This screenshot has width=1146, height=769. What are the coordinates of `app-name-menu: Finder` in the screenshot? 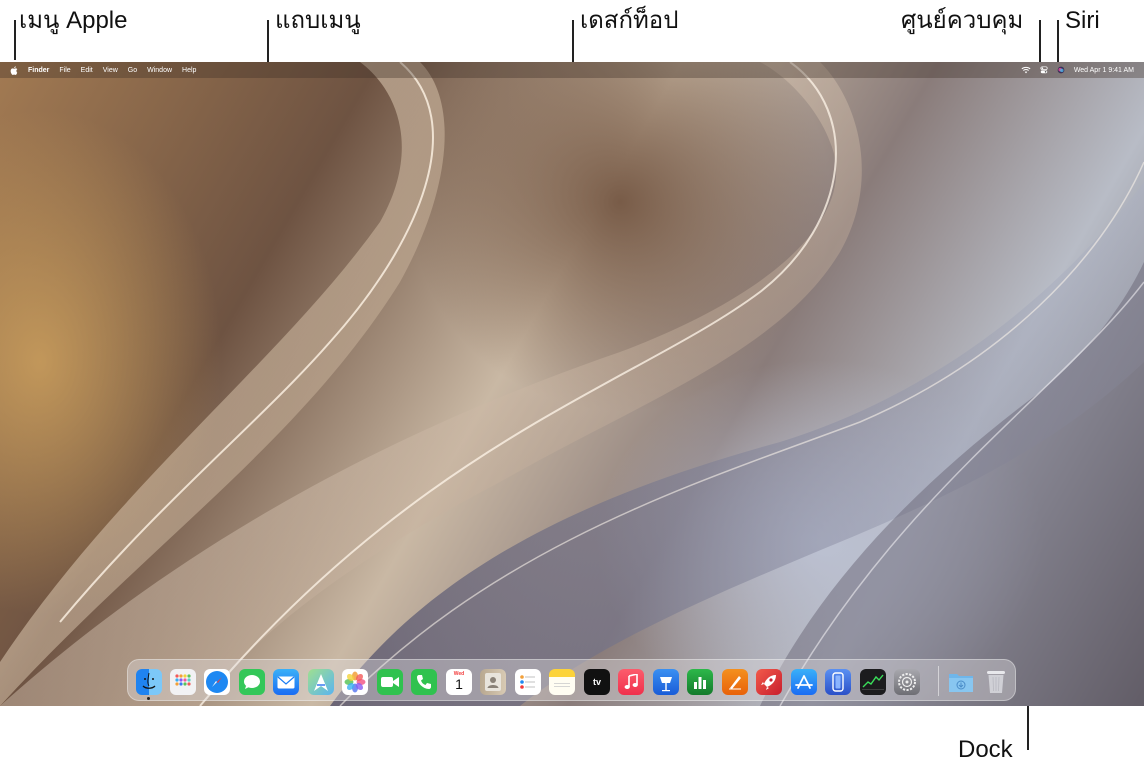 It's located at (38, 70).